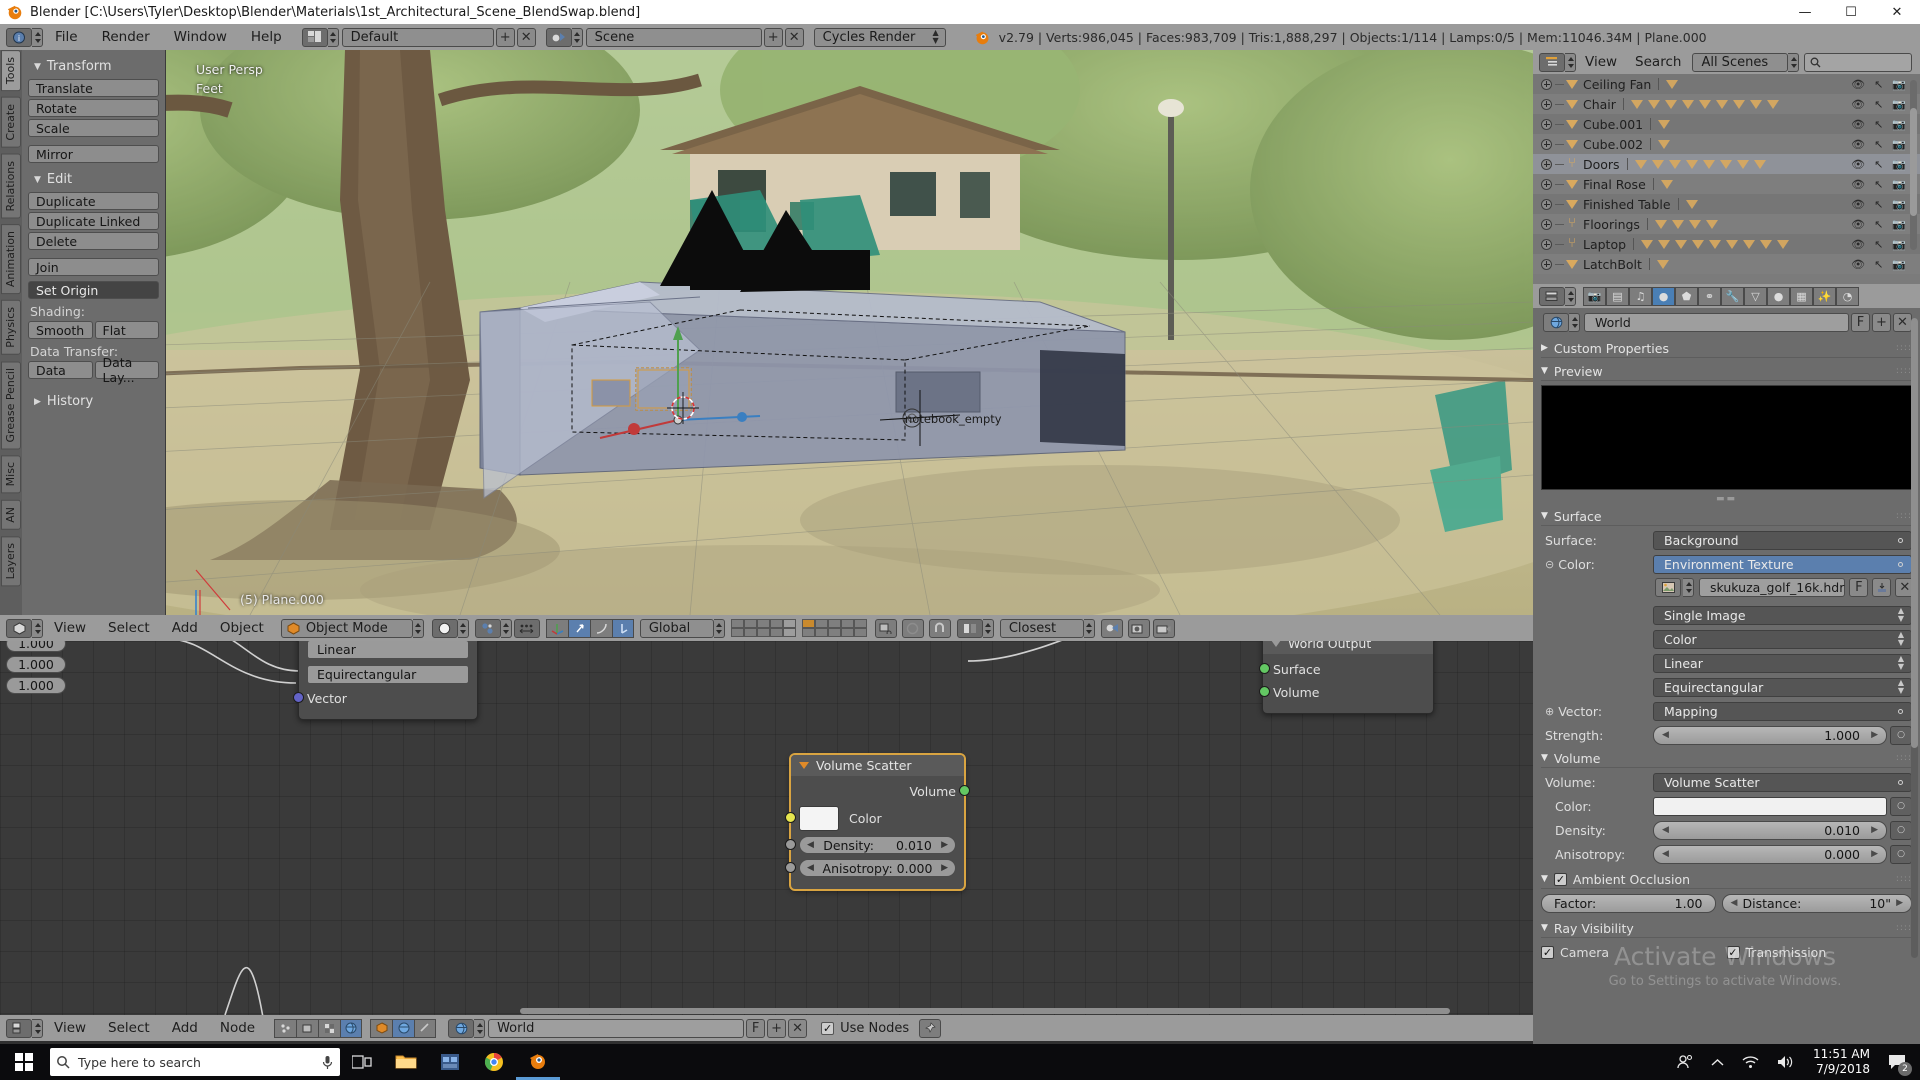 Image resolution: width=1920 pixels, height=1080 pixels. I want to click on data-transfer-button: Data, so click(60, 370).